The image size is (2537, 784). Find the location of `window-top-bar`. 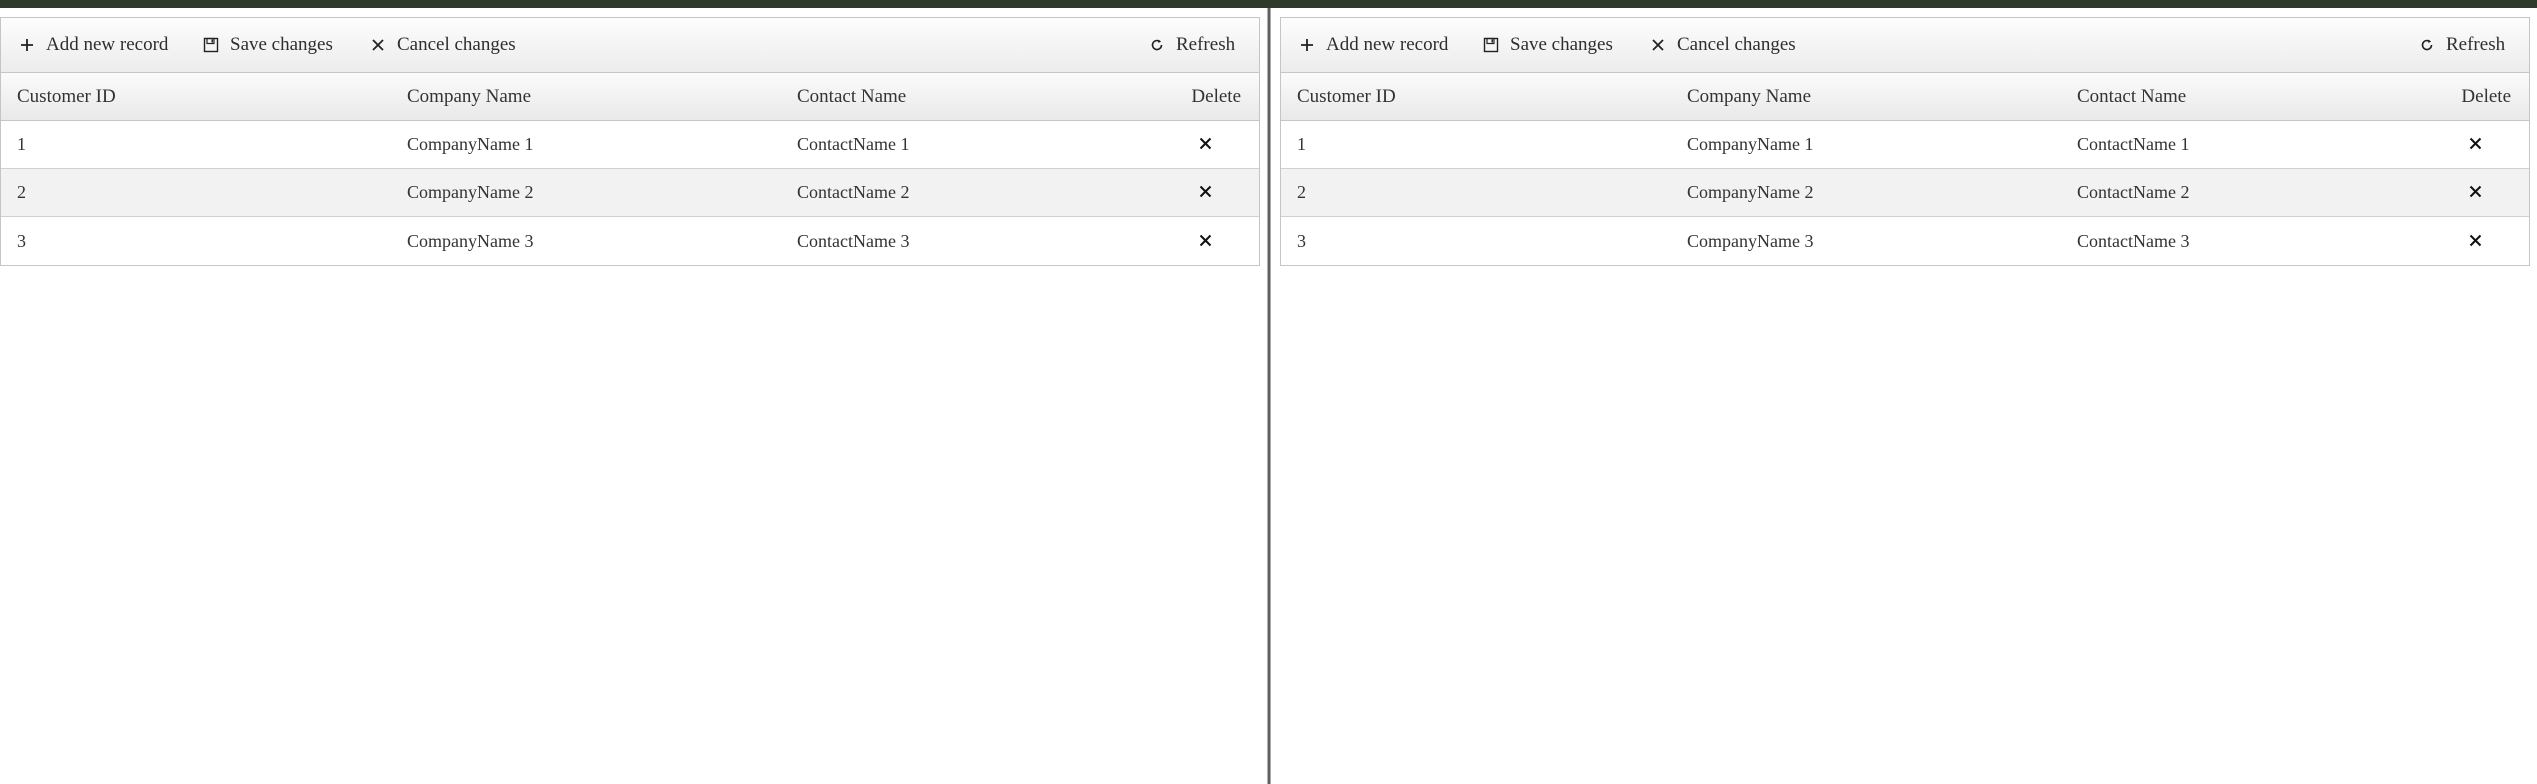

window-top-bar is located at coordinates (1268, 4).